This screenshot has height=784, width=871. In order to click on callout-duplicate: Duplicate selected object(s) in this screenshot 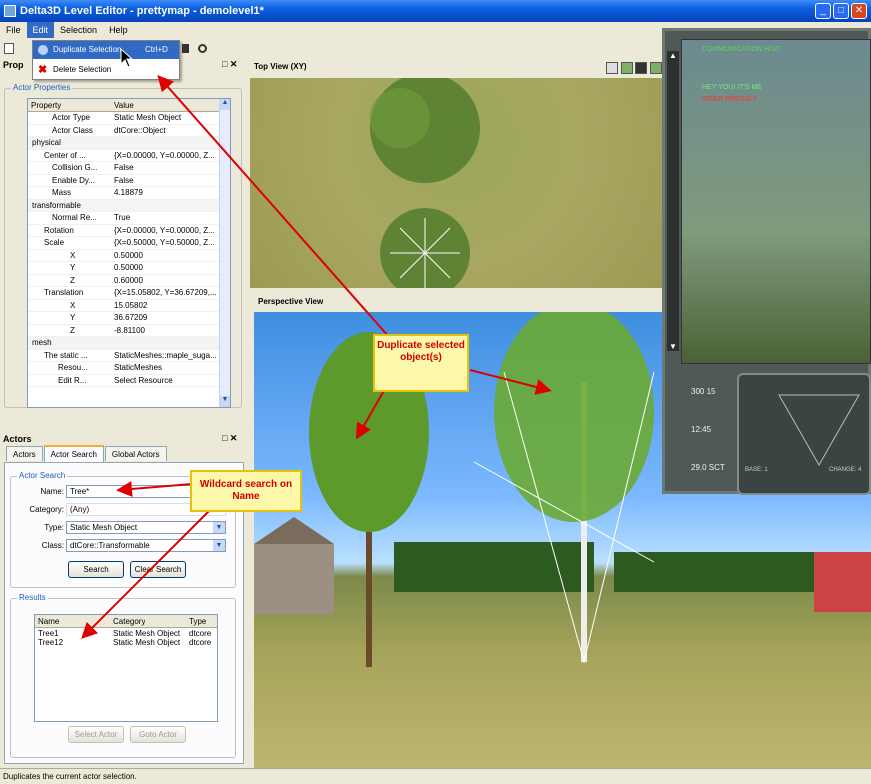, I will do `click(421, 363)`.